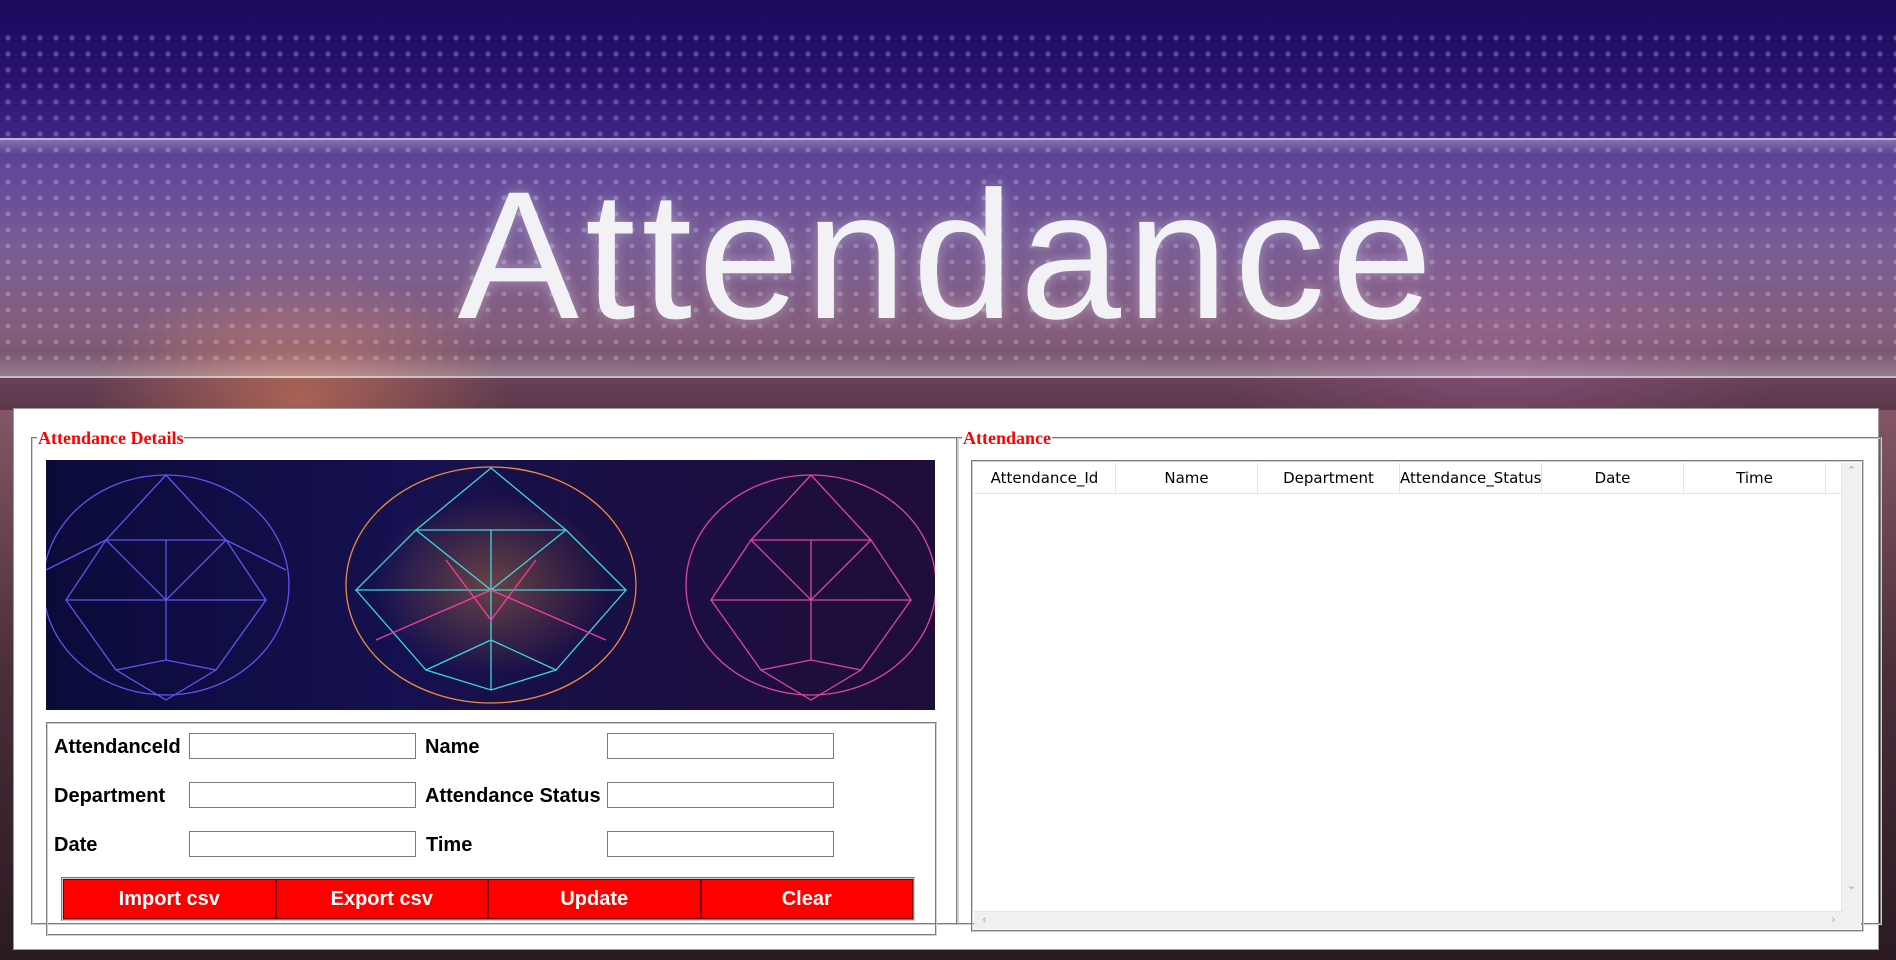 This screenshot has width=1896, height=960. I want to click on column-header: Department, so click(1329, 478).